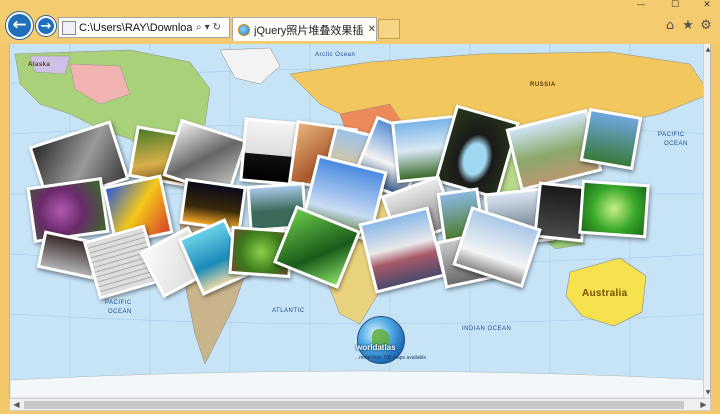  Describe the element at coordinates (641, 6) in the screenshot. I see `minimize-button: —` at that location.